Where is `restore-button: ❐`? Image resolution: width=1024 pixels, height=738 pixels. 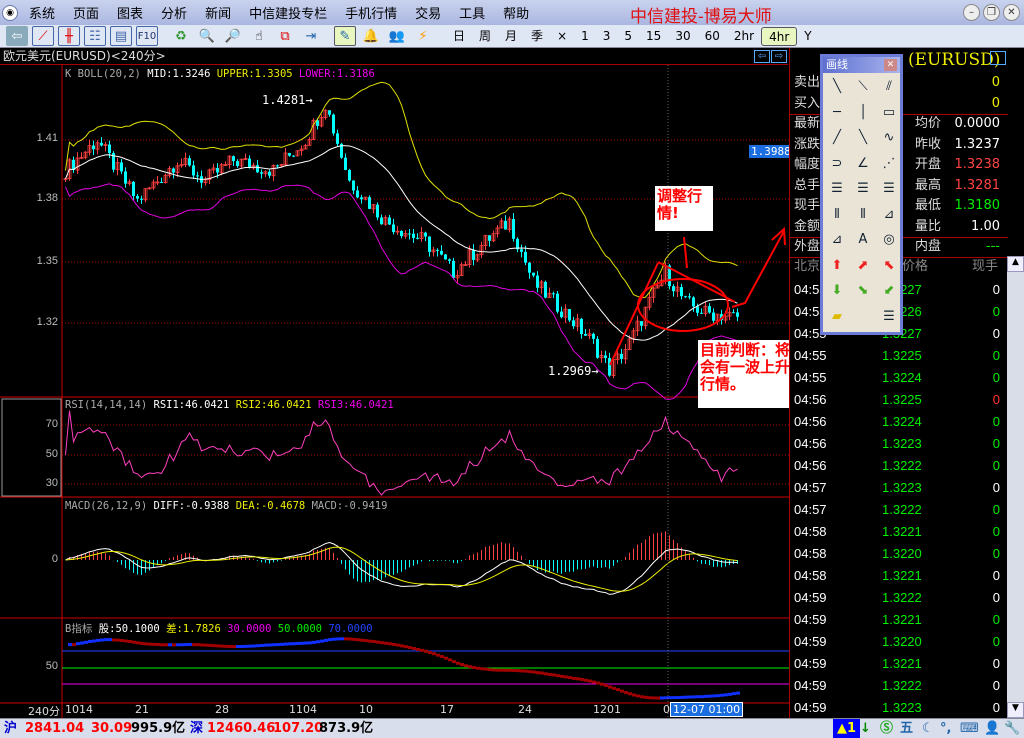
restore-button: ❐ is located at coordinates (991, 12).